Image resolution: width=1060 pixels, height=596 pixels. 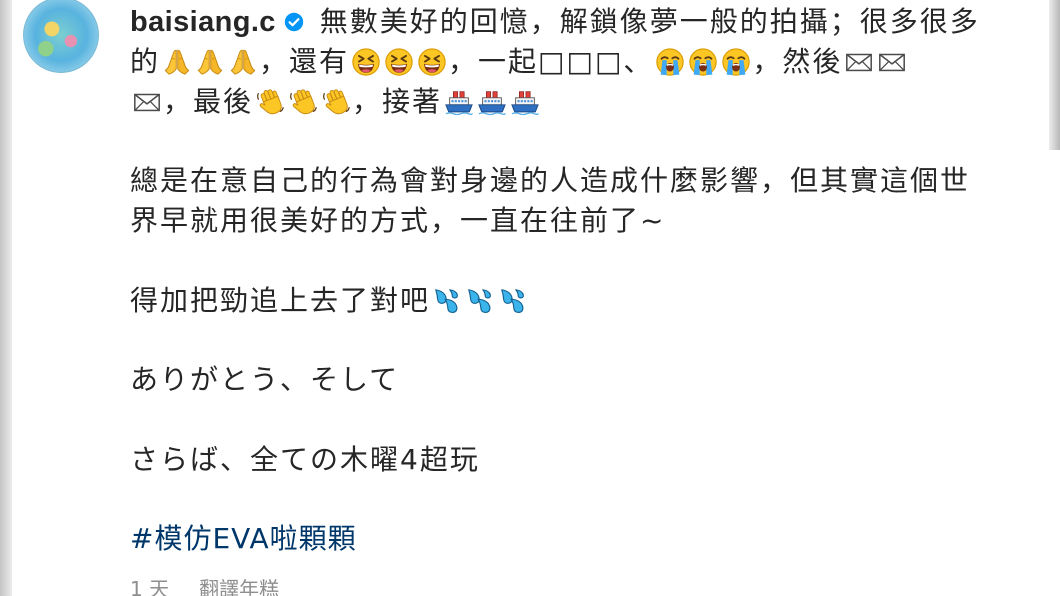 I want to click on caption-text: さらば、全ての木曜4超玩, so click(x=305, y=459).